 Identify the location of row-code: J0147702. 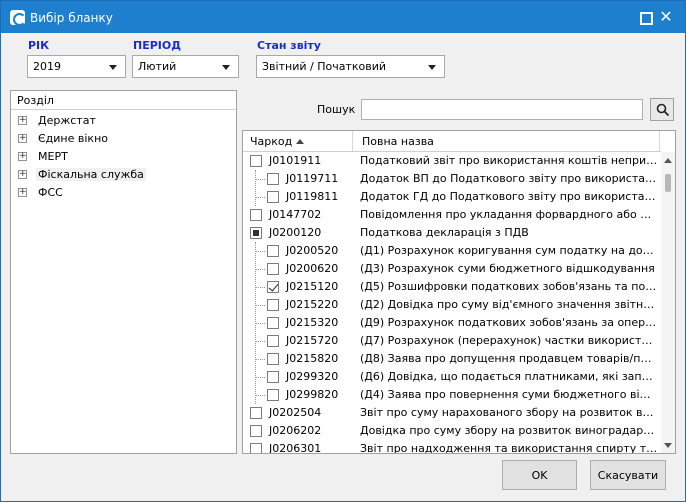
(295, 214).